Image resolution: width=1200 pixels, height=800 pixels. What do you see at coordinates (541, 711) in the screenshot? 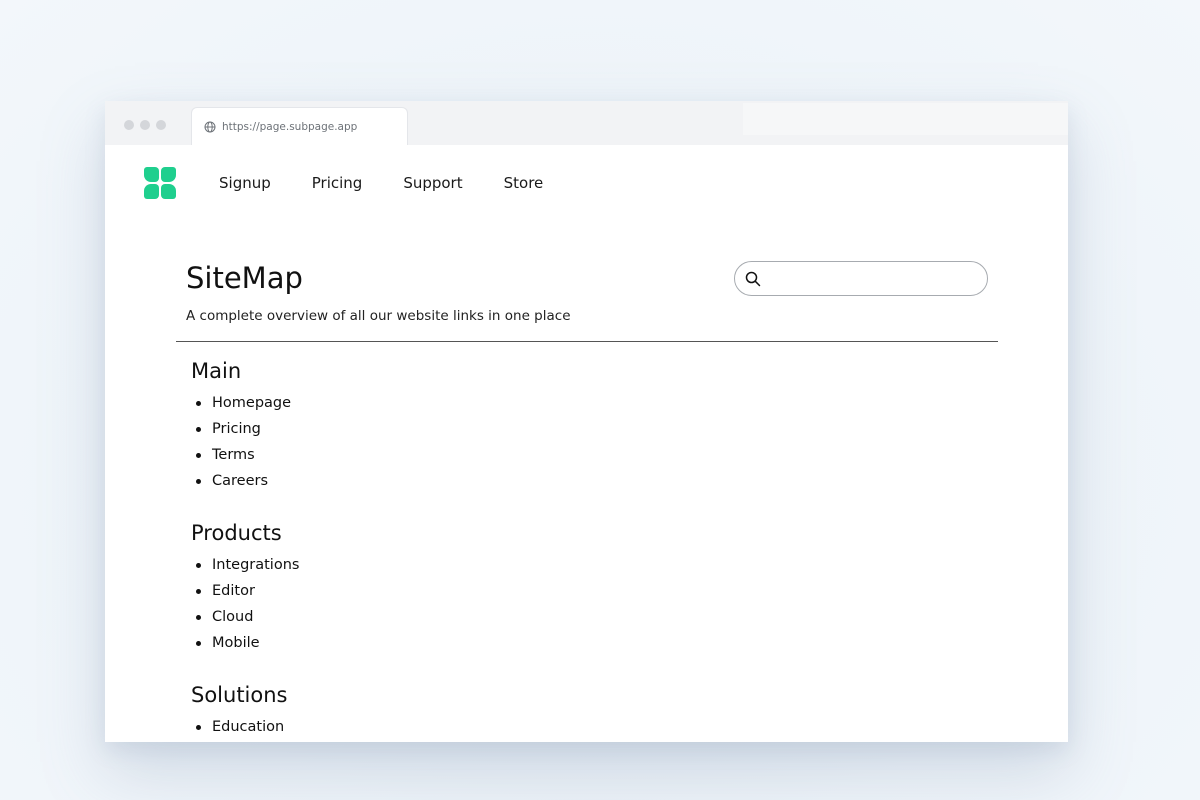
I see `section-solutions: Solutions Education` at bounding box center [541, 711].